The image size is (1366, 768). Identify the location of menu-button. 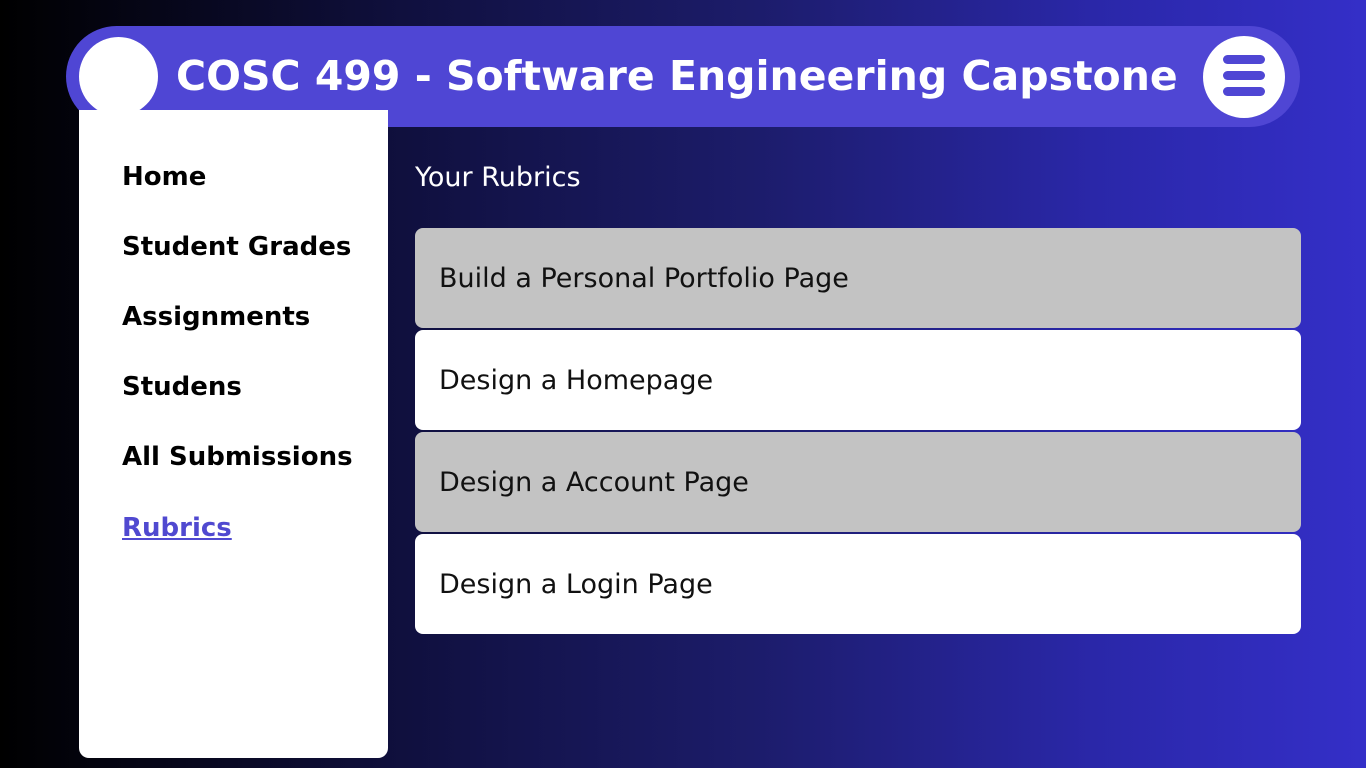
(1244, 77).